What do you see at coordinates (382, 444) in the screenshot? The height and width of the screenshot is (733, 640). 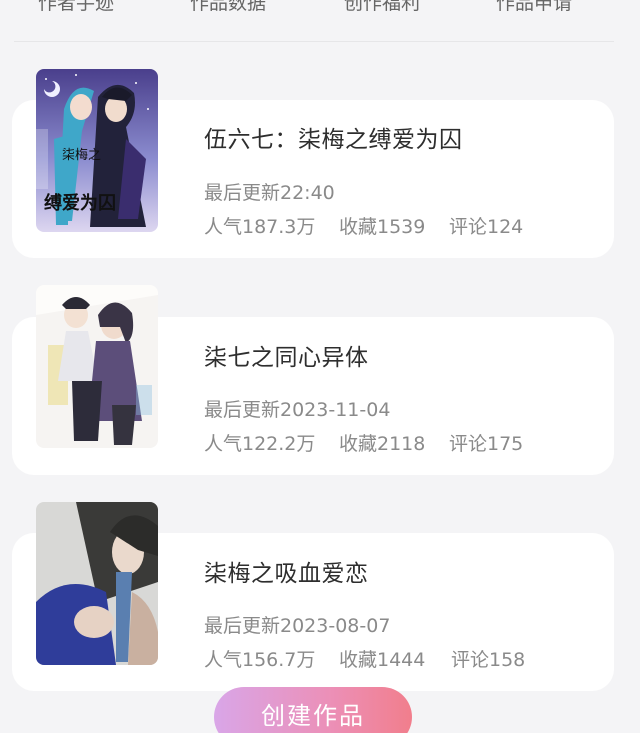 I see `favorites-count: 收藏2118` at bounding box center [382, 444].